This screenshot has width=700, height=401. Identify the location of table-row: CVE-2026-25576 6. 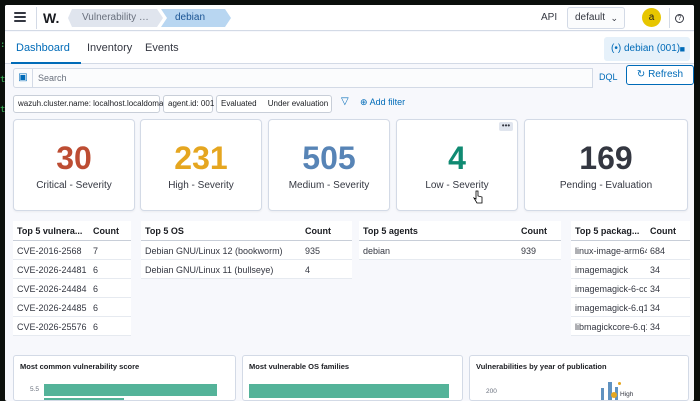
(72, 326).